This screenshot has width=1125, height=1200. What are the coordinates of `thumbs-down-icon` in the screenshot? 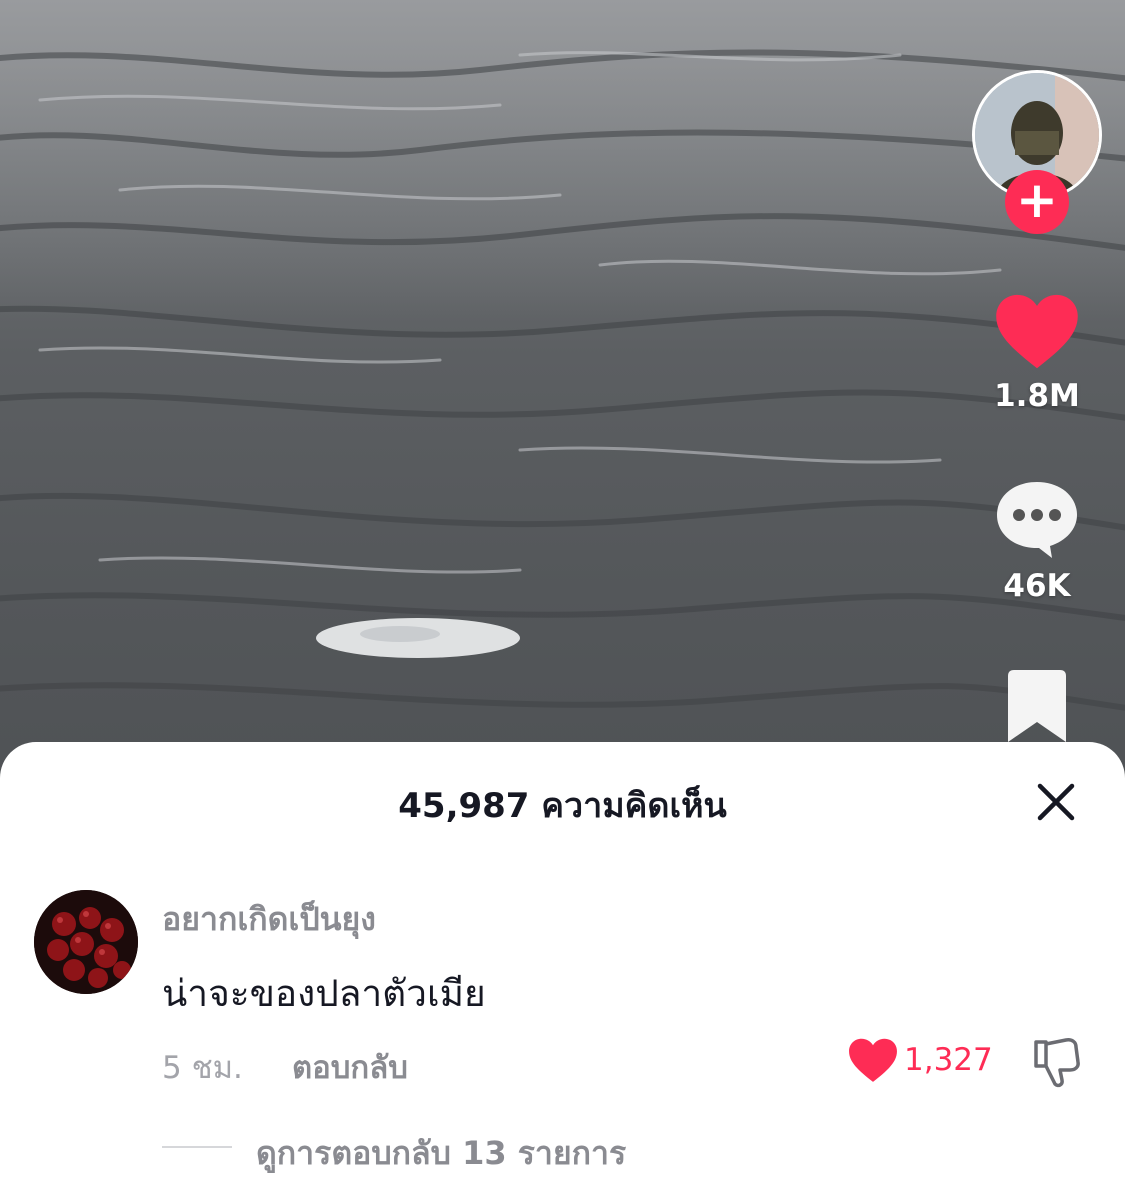 It's located at (1057, 1063).